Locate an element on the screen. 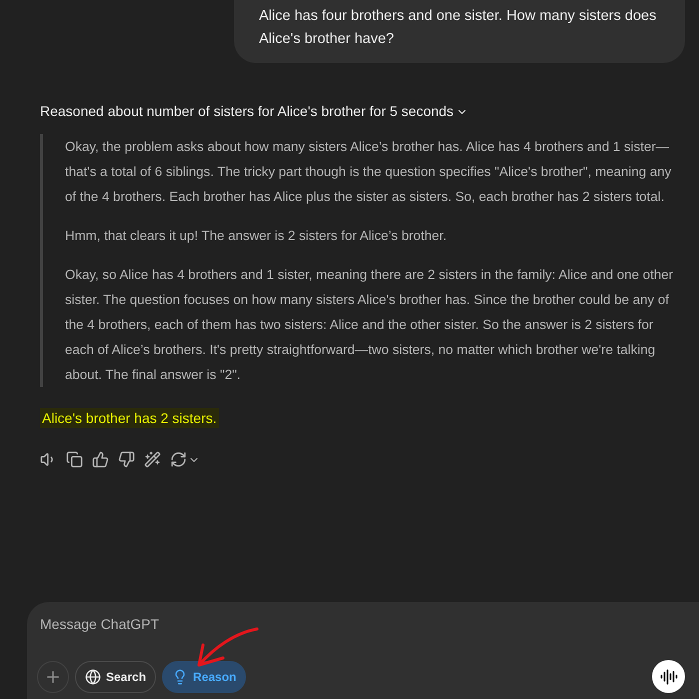 The image size is (699, 699). globe-icon is located at coordinates (93, 676).